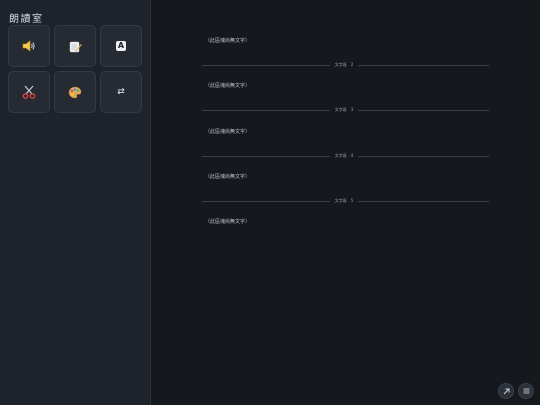  Describe the element at coordinates (227, 40) in the screenshot. I see `paragraph-1: （此區塊尚無文字）` at that location.